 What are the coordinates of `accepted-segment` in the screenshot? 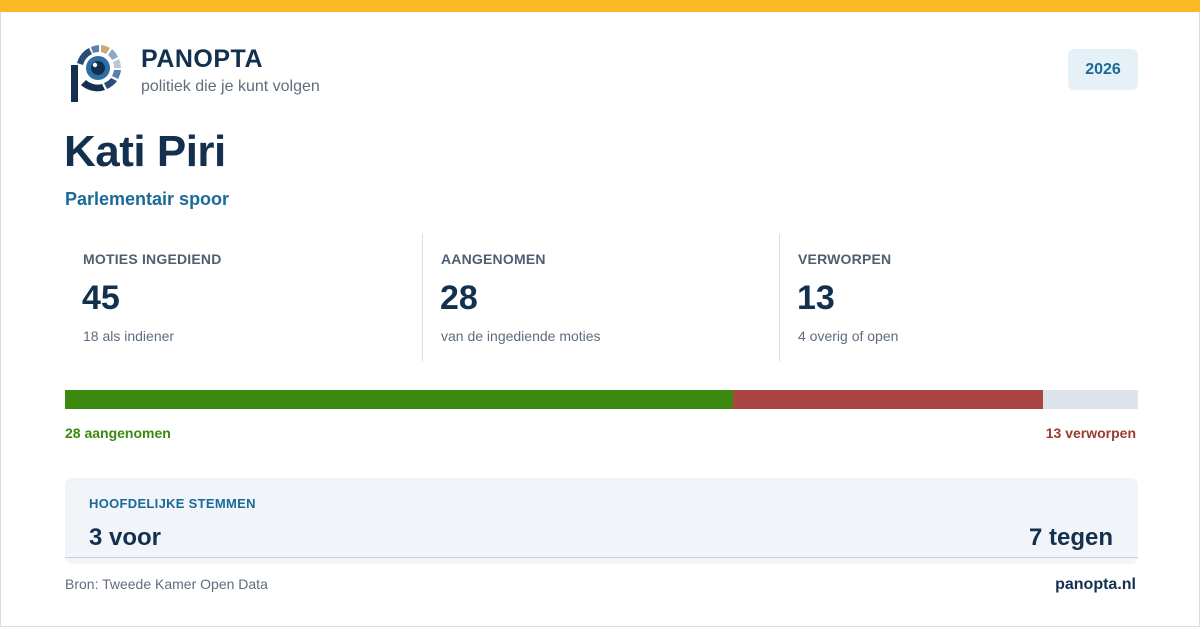 It's located at (399, 399).